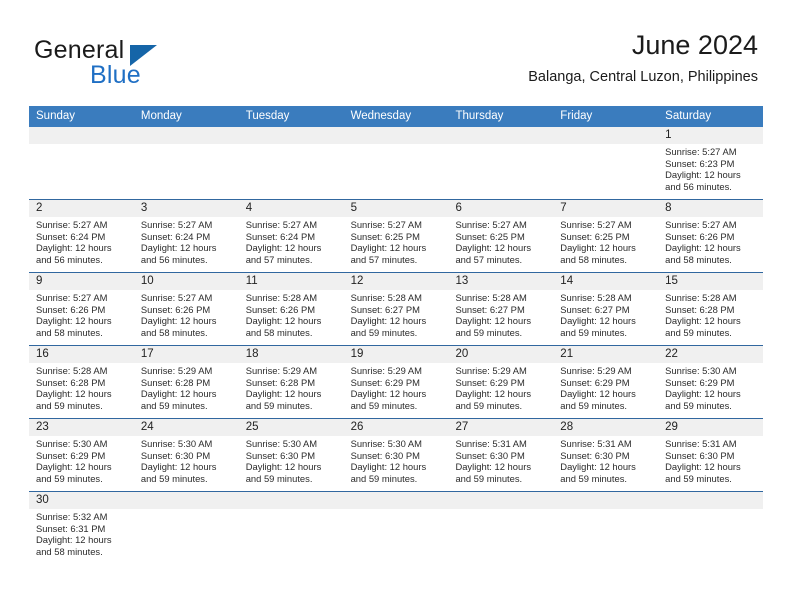 This screenshot has height=612, width=792. What do you see at coordinates (291, 354) in the screenshot?
I see `day-number-bar: 18` at bounding box center [291, 354].